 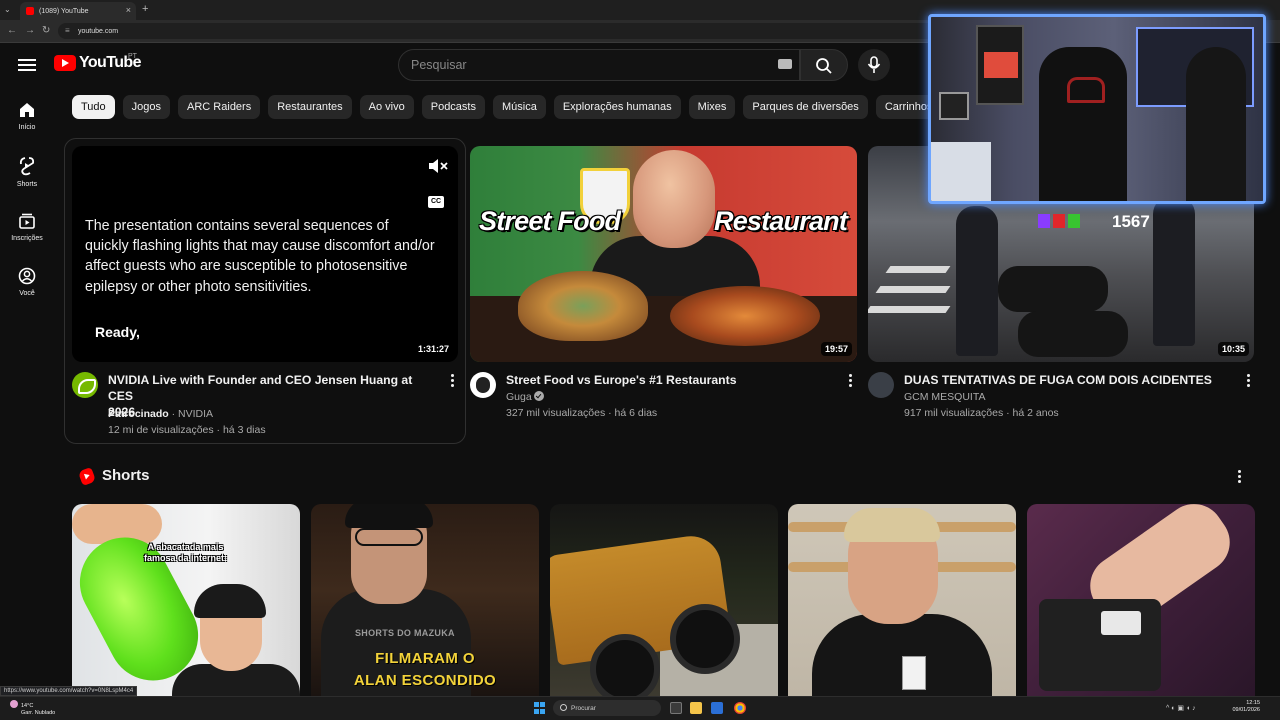 I want to click on thumbnail-counter: 1567, so click(x=1131, y=221).